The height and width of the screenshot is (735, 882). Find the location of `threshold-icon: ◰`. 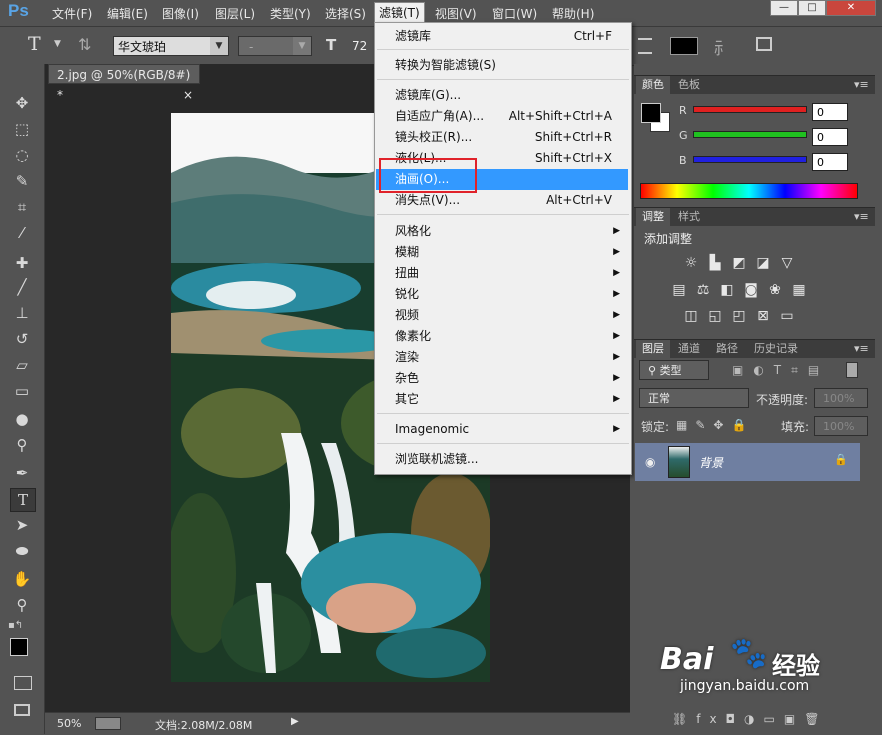

threshold-icon: ◰ is located at coordinates (739, 316).